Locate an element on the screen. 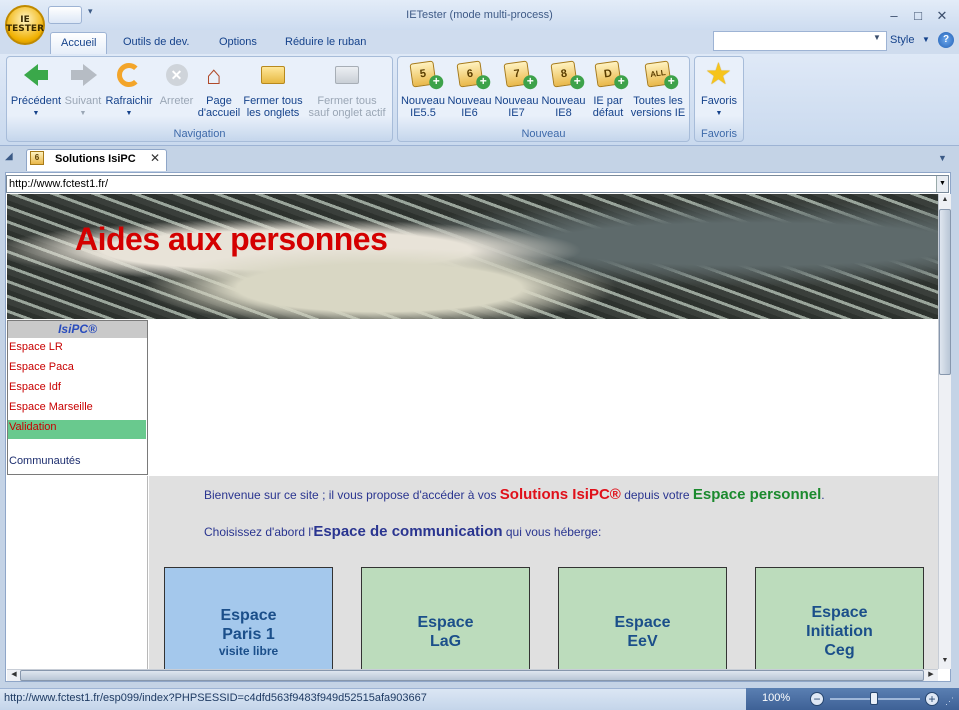  zoom-out-icon: − is located at coordinates (817, 699).